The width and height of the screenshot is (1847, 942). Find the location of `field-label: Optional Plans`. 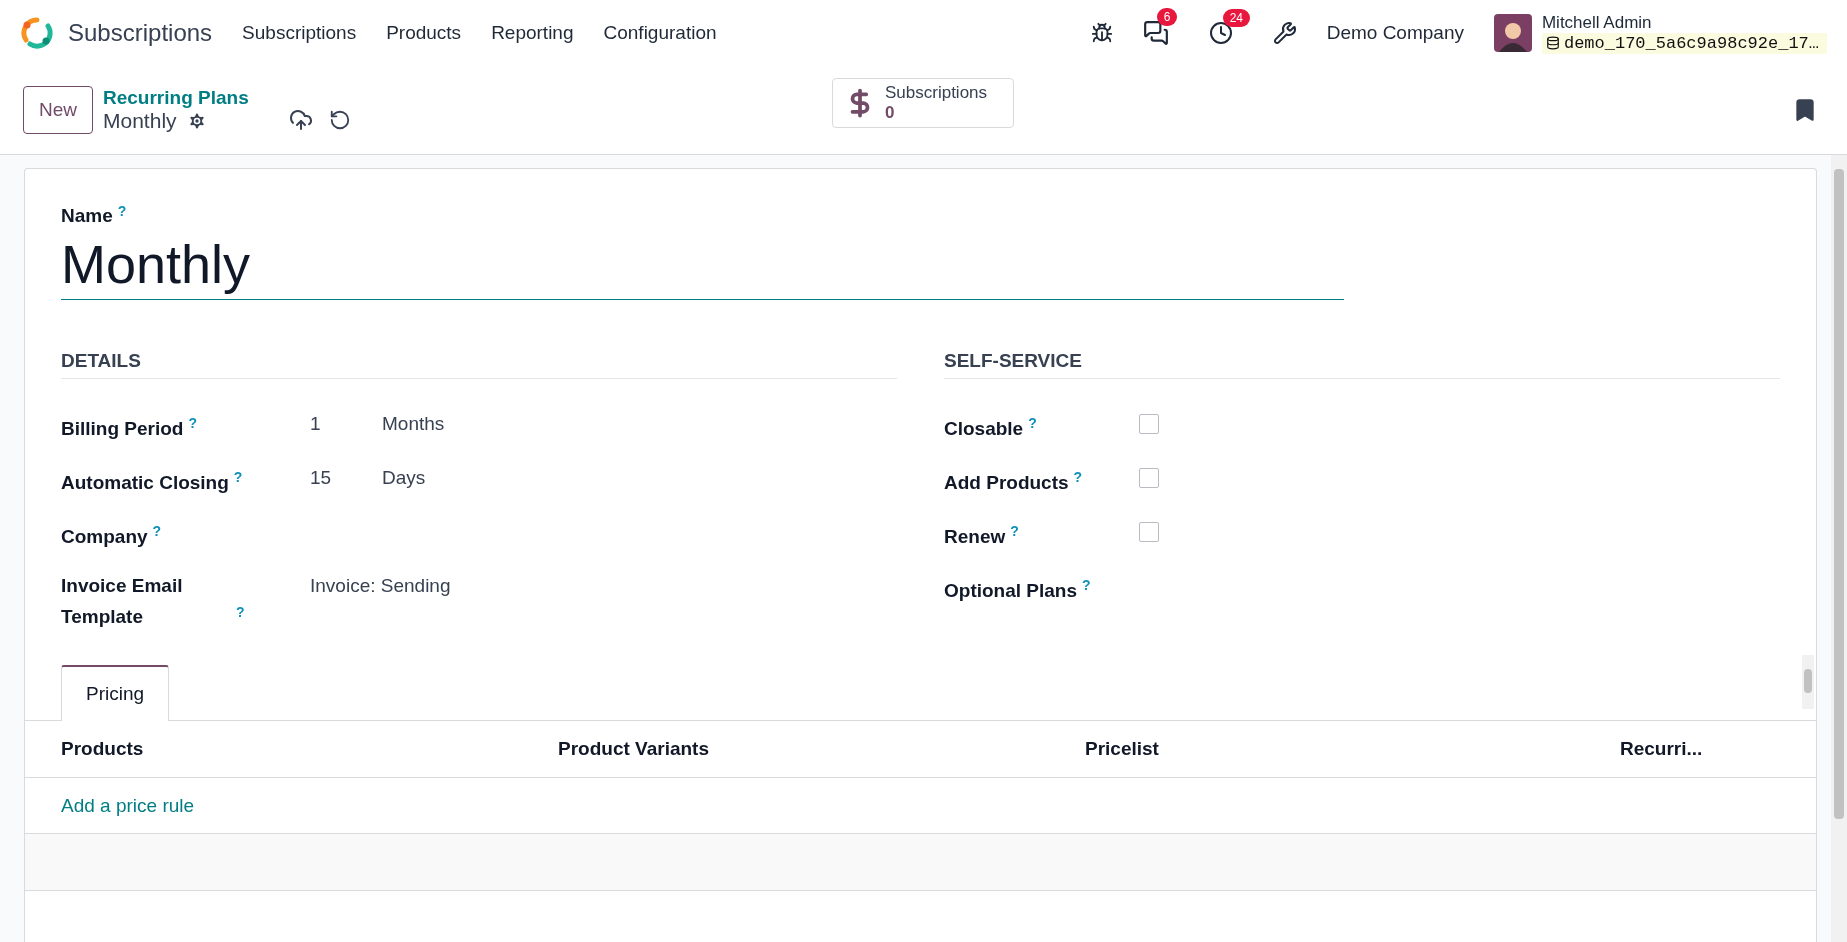

field-label: Optional Plans is located at coordinates (1011, 590).